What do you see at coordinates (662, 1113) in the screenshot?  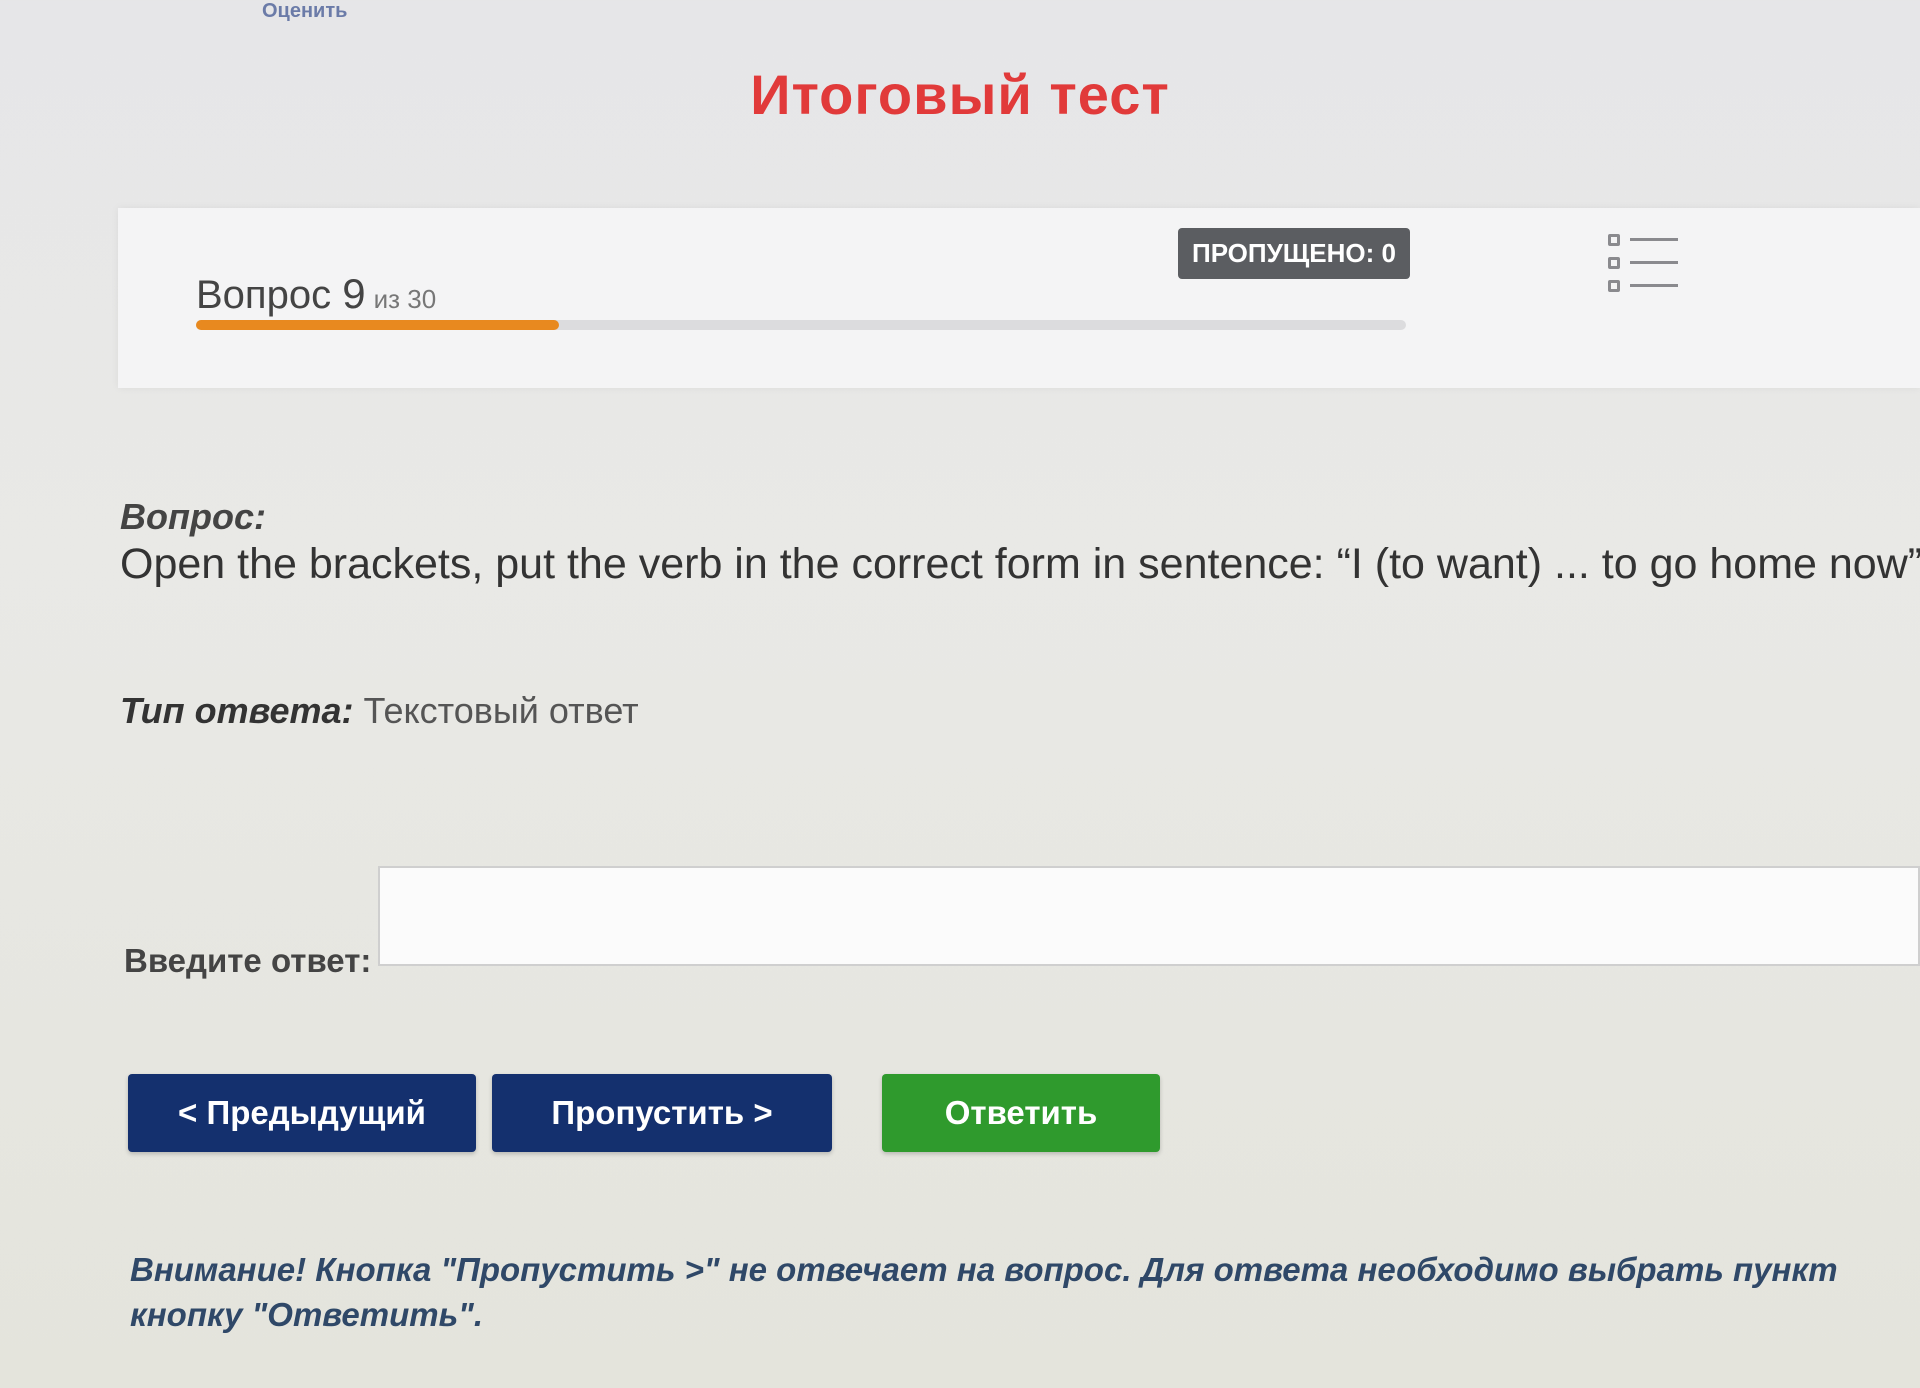 I see `skip-button: Пропустить >` at bounding box center [662, 1113].